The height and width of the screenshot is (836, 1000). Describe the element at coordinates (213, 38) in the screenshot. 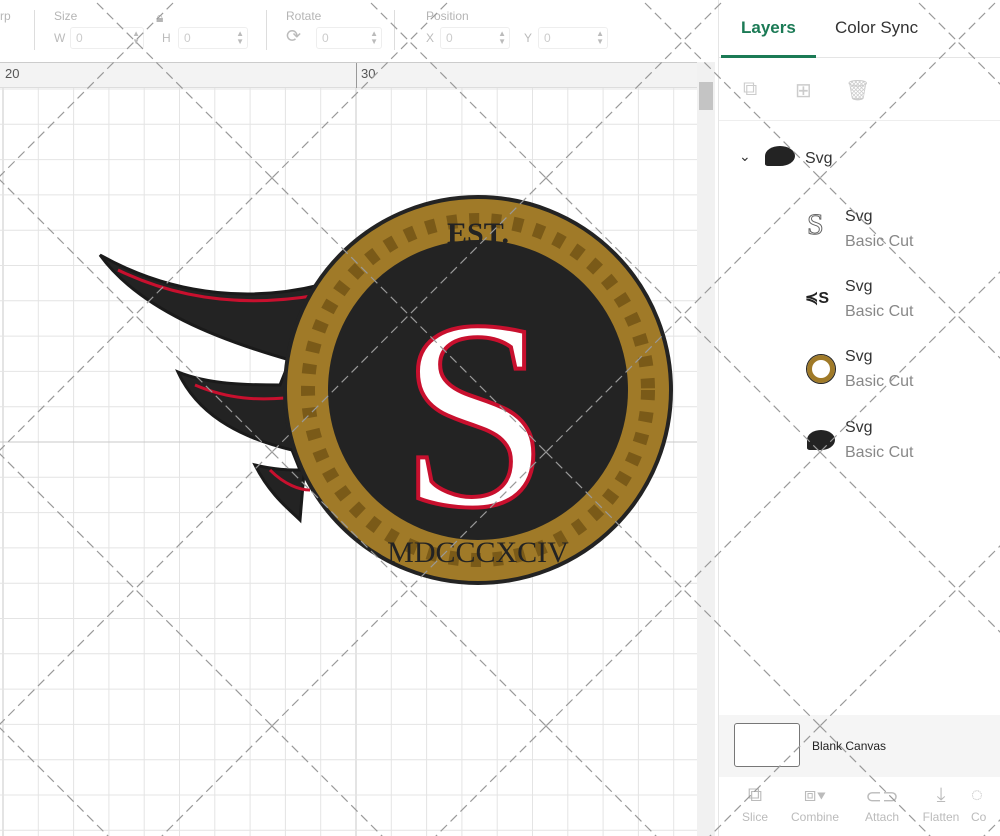

I see `height-input: 0 ▲ ▼` at that location.